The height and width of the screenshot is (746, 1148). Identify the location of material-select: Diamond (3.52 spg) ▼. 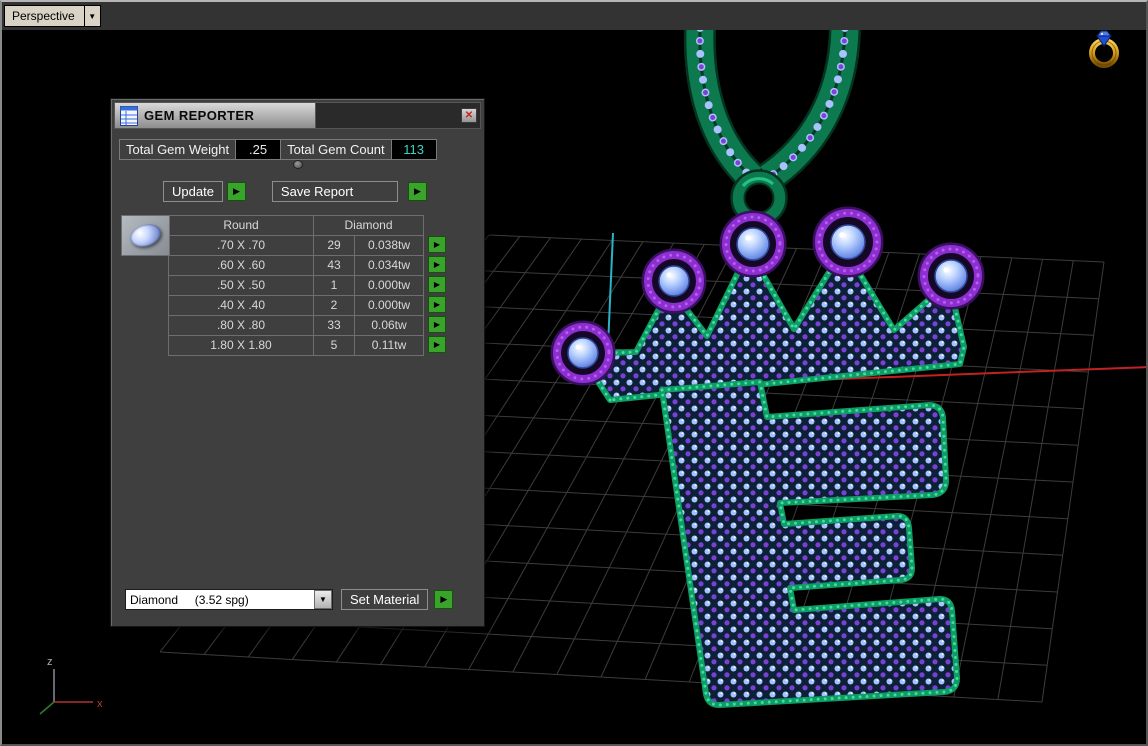
(229, 599).